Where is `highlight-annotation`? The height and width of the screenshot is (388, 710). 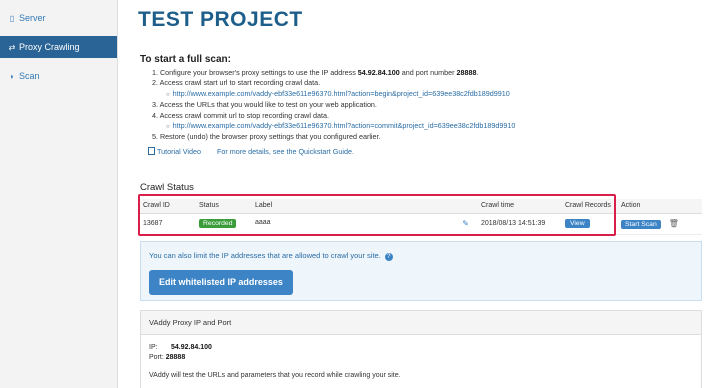
highlight-annotation is located at coordinates (377, 215).